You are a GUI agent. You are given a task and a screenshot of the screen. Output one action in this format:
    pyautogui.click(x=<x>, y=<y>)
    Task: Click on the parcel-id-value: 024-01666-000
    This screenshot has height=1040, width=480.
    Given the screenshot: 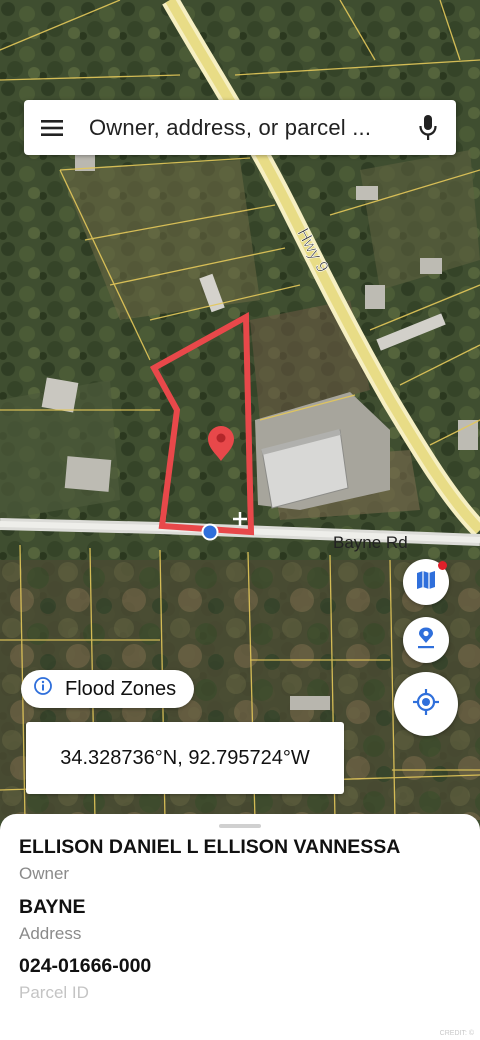 What is the action you would take?
    pyautogui.click(x=85, y=966)
    